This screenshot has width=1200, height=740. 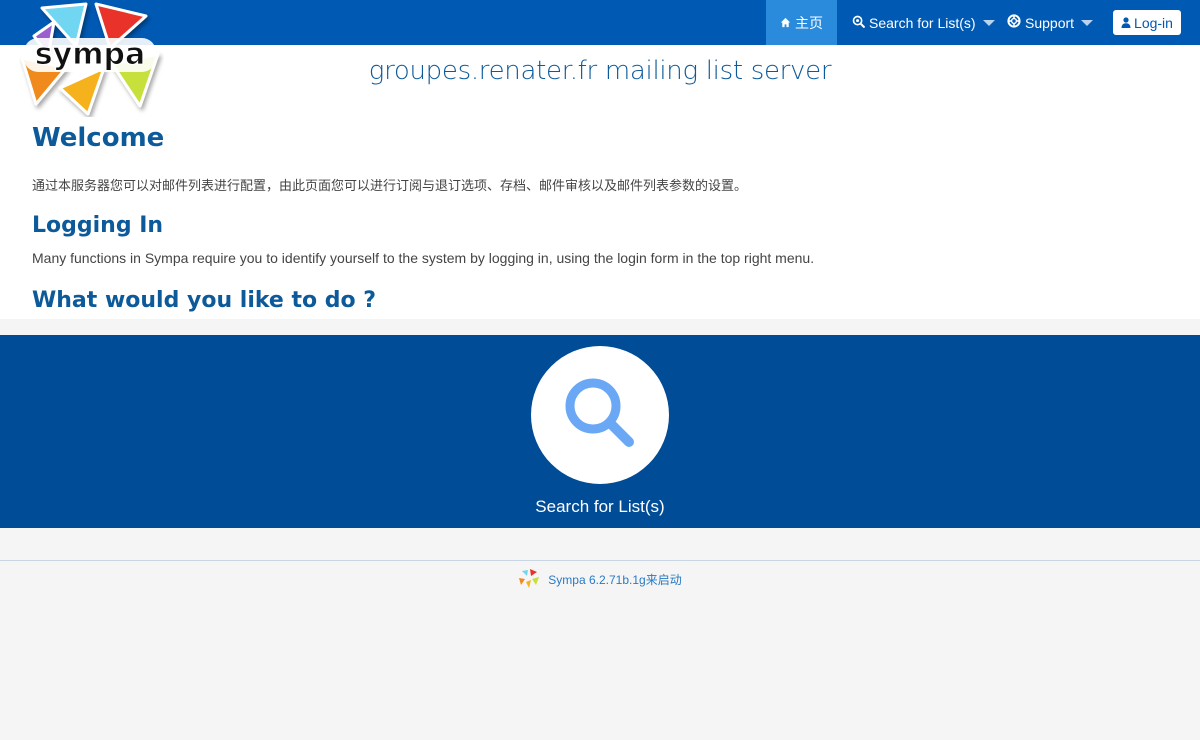 I want to click on lifebuoy-icon, so click(x=1014, y=22).